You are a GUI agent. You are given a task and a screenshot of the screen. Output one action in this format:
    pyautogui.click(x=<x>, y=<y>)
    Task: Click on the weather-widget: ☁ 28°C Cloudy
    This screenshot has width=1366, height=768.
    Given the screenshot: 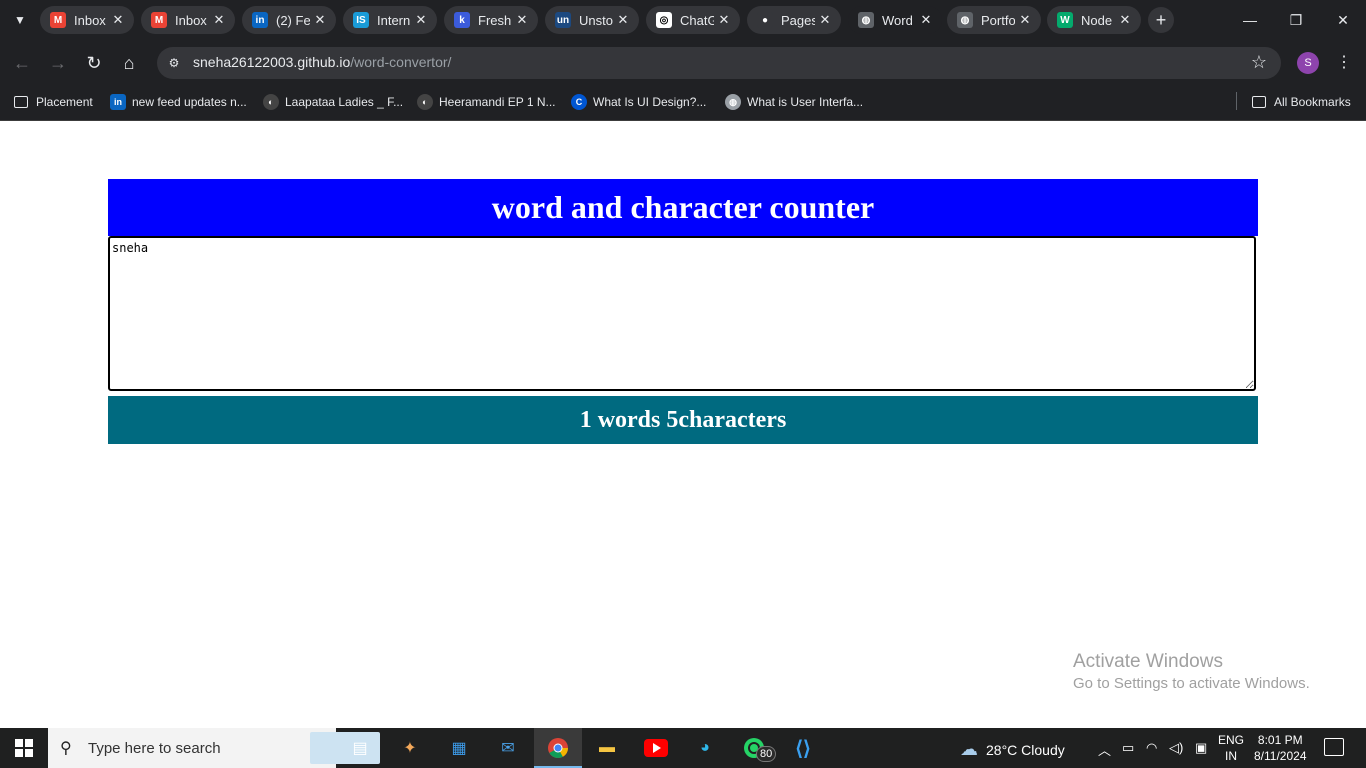 What is the action you would take?
    pyautogui.click(x=1012, y=749)
    